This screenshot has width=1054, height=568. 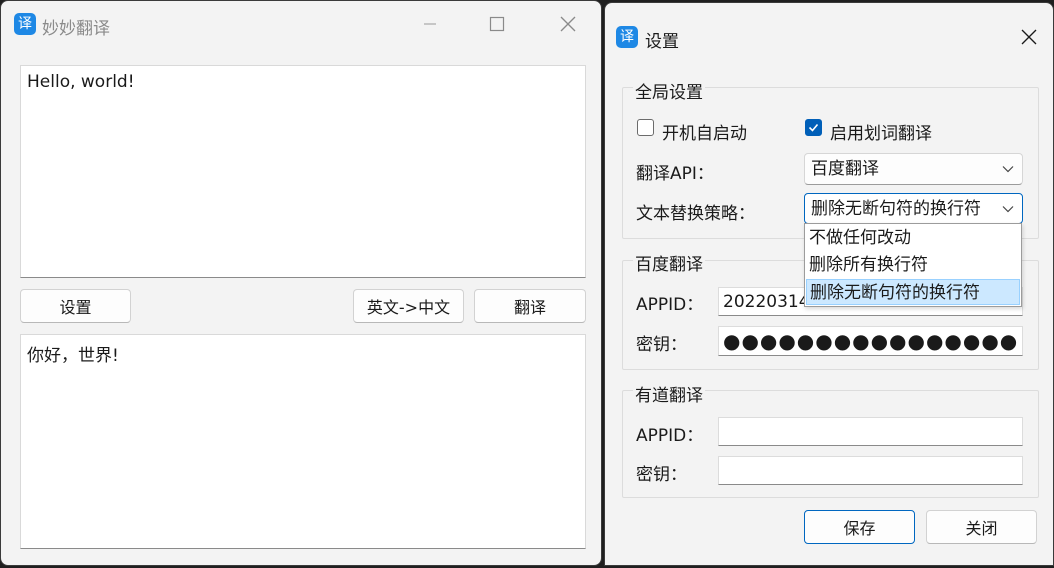 What do you see at coordinates (870, 470) in the screenshot?
I see `youdao-key-input` at bounding box center [870, 470].